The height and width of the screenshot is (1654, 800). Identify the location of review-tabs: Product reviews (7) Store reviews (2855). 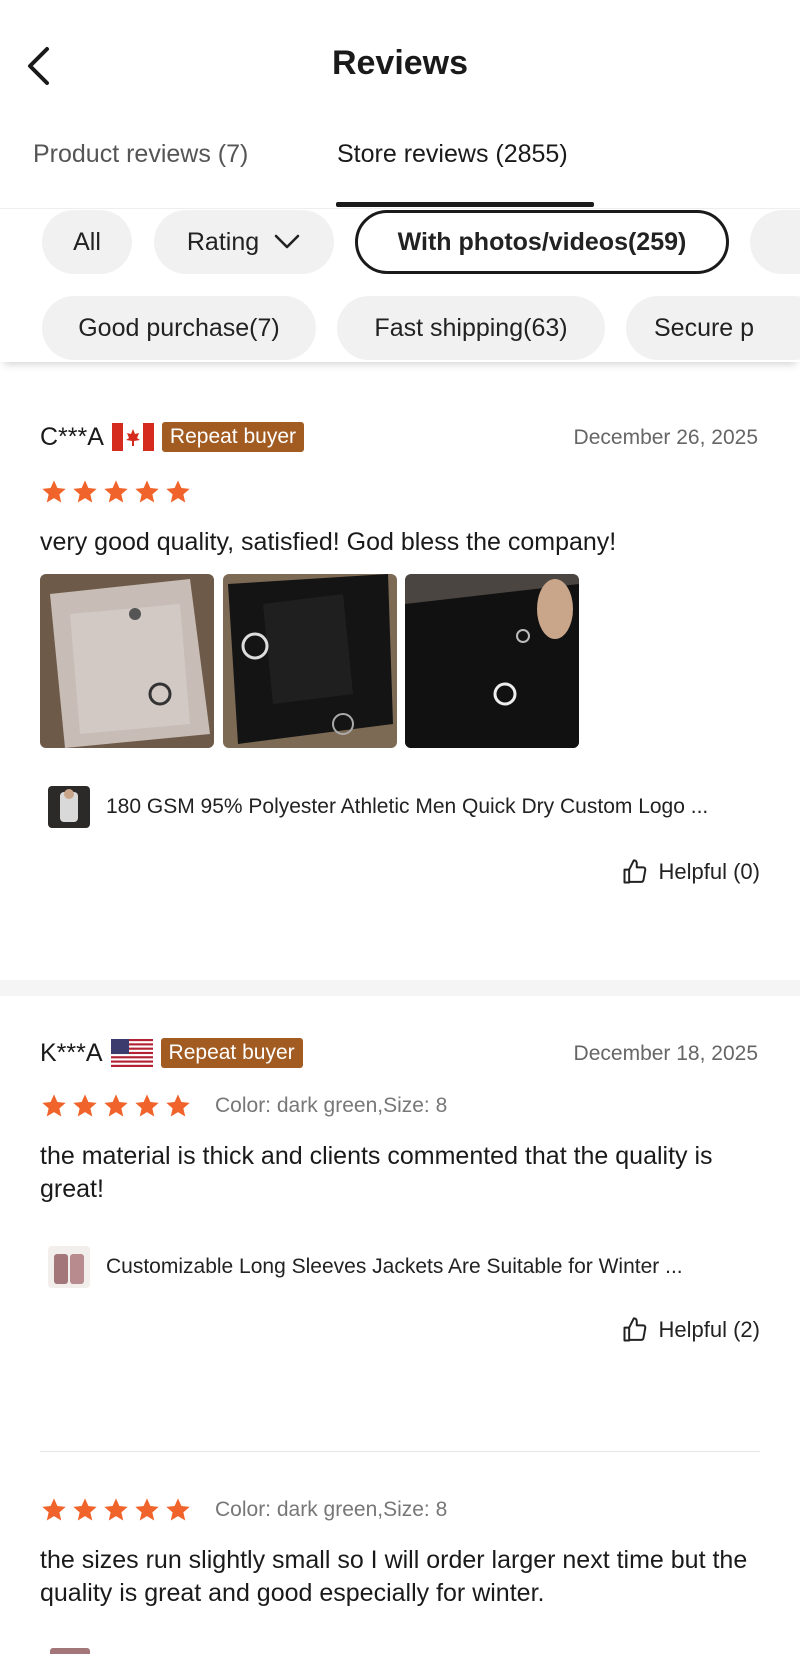
(400, 170).